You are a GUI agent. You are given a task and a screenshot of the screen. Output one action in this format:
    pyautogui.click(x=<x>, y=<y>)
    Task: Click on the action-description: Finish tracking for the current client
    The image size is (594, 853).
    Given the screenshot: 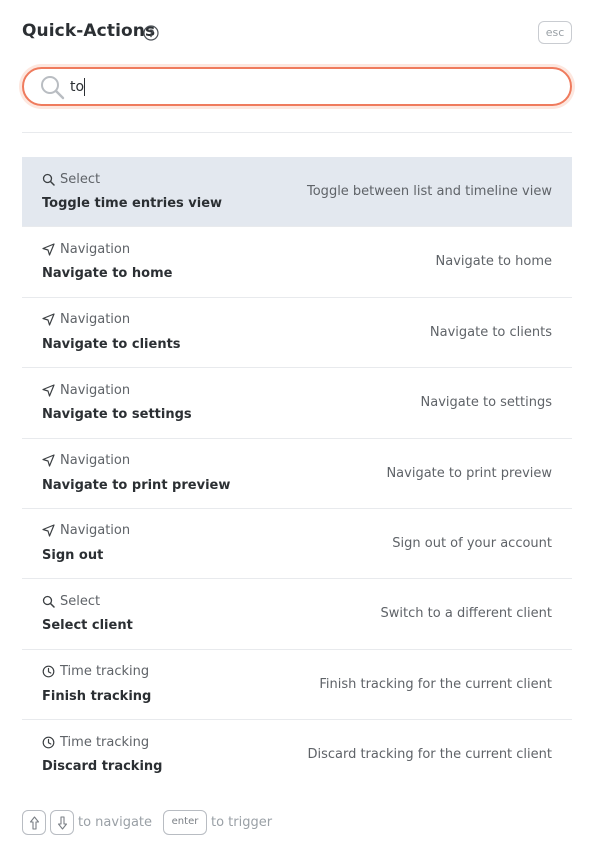 What is the action you would take?
    pyautogui.click(x=435, y=684)
    